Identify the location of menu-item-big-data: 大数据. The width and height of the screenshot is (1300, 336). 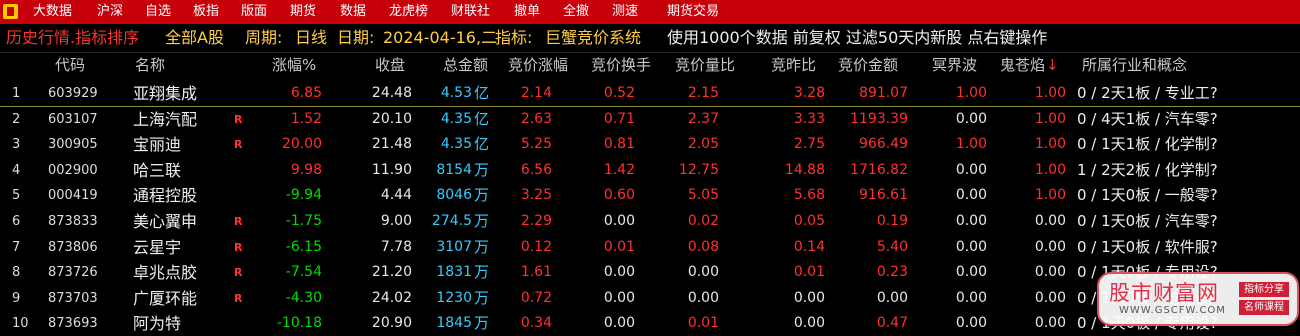
(52, 12).